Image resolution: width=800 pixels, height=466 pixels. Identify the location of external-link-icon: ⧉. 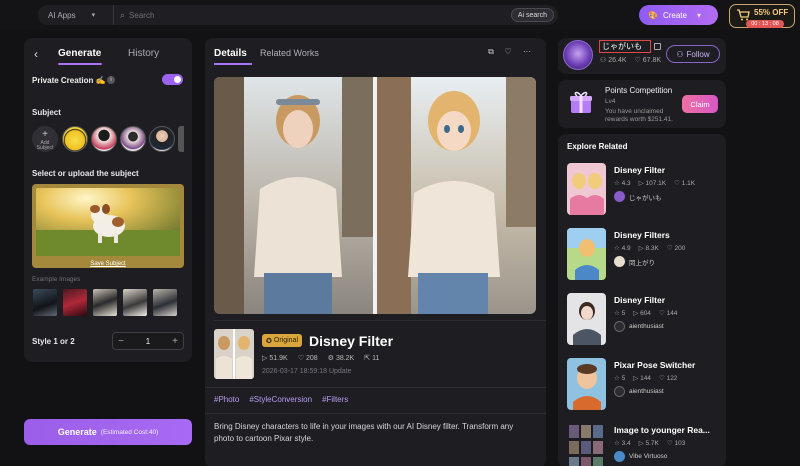
(491, 52).